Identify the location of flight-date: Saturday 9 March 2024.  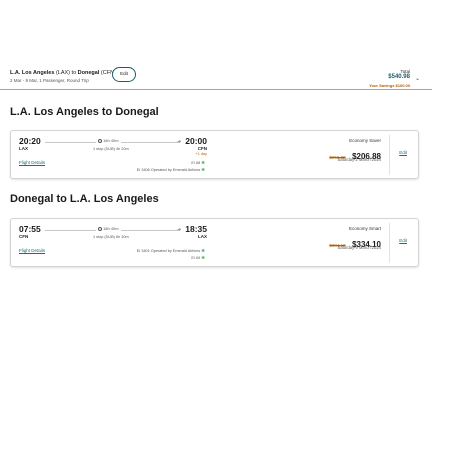
(359, 247).